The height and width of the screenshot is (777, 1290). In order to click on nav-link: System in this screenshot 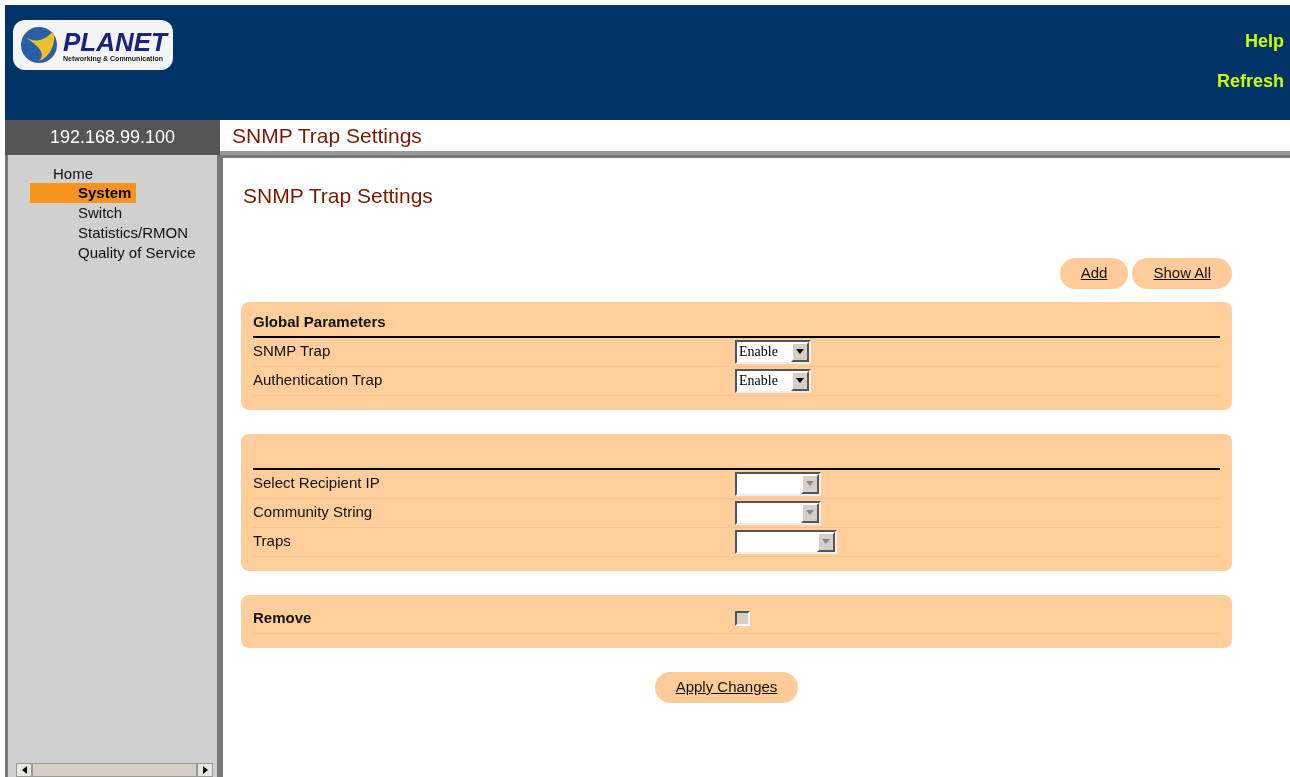, I will do `click(83, 193)`.